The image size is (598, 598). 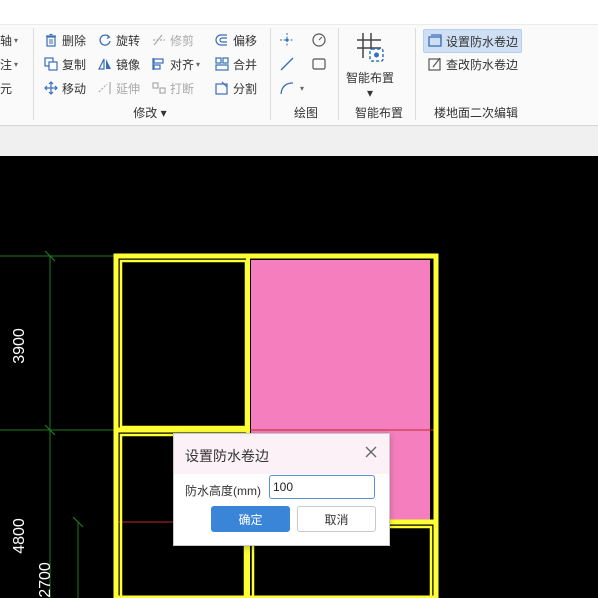 I want to click on delete-button: 删除, so click(x=64, y=40).